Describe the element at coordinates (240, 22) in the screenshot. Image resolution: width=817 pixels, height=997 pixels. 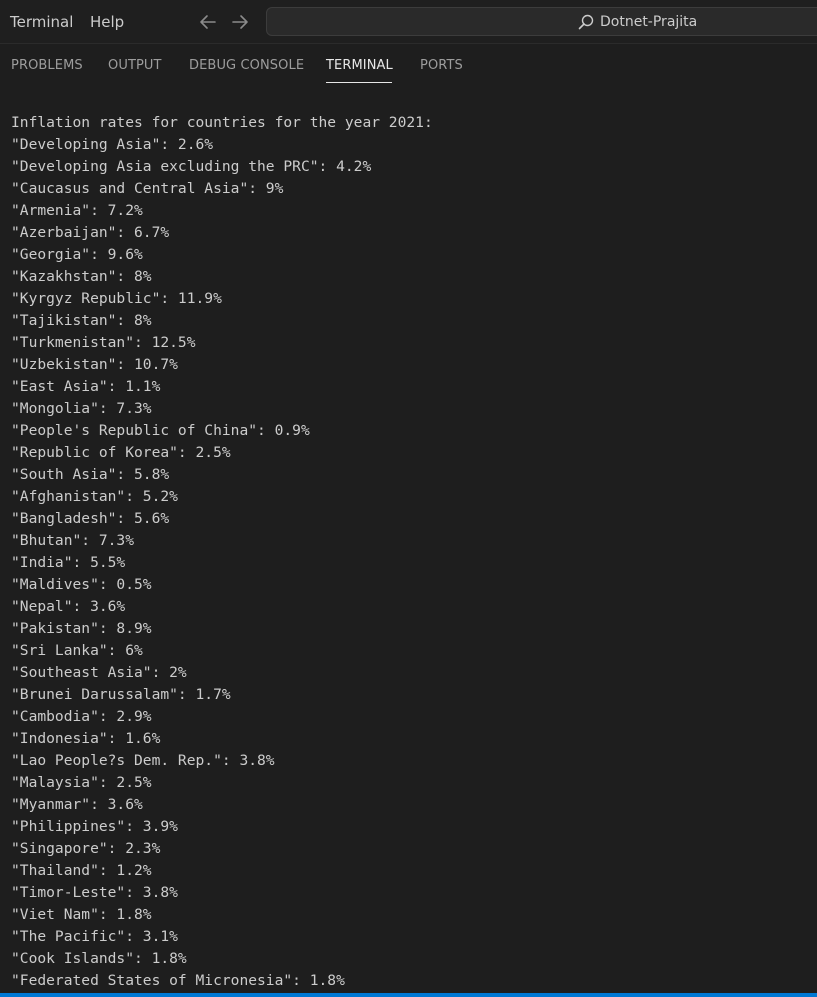
I see `arrow-right-icon` at that location.